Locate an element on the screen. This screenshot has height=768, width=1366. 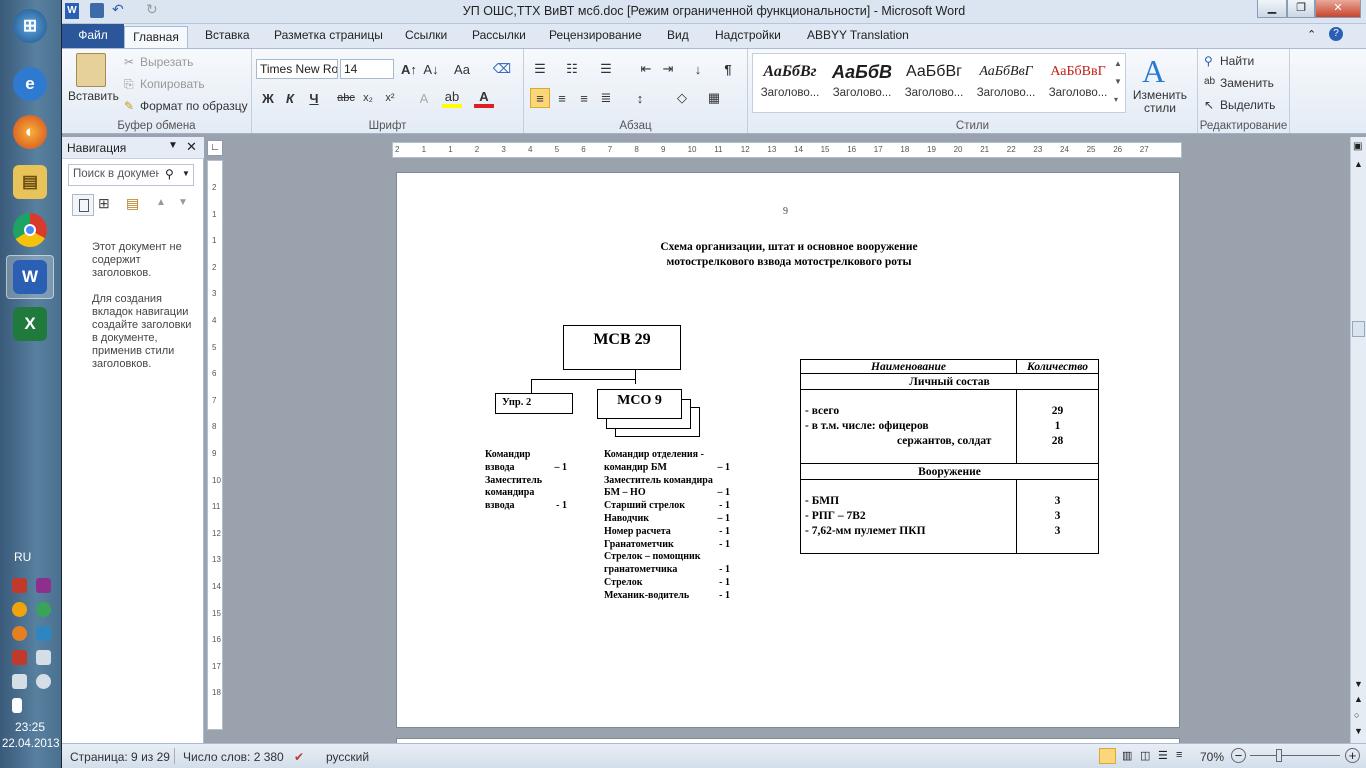
change-case-icon: Aa is located at coordinates (462, 69).